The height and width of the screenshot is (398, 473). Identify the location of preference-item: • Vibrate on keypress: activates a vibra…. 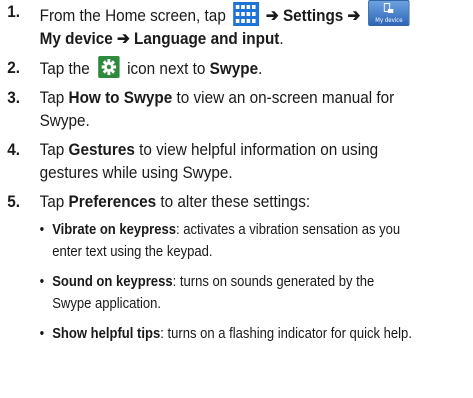
(228, 241).